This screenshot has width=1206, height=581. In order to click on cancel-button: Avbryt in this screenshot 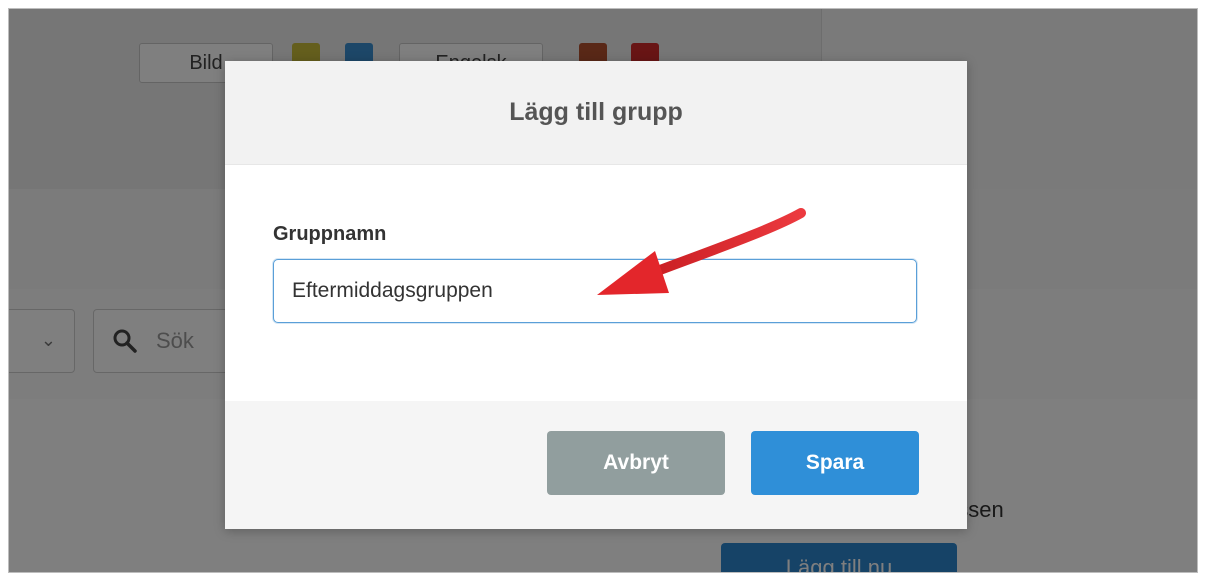, I will do `click(636, 463)`.